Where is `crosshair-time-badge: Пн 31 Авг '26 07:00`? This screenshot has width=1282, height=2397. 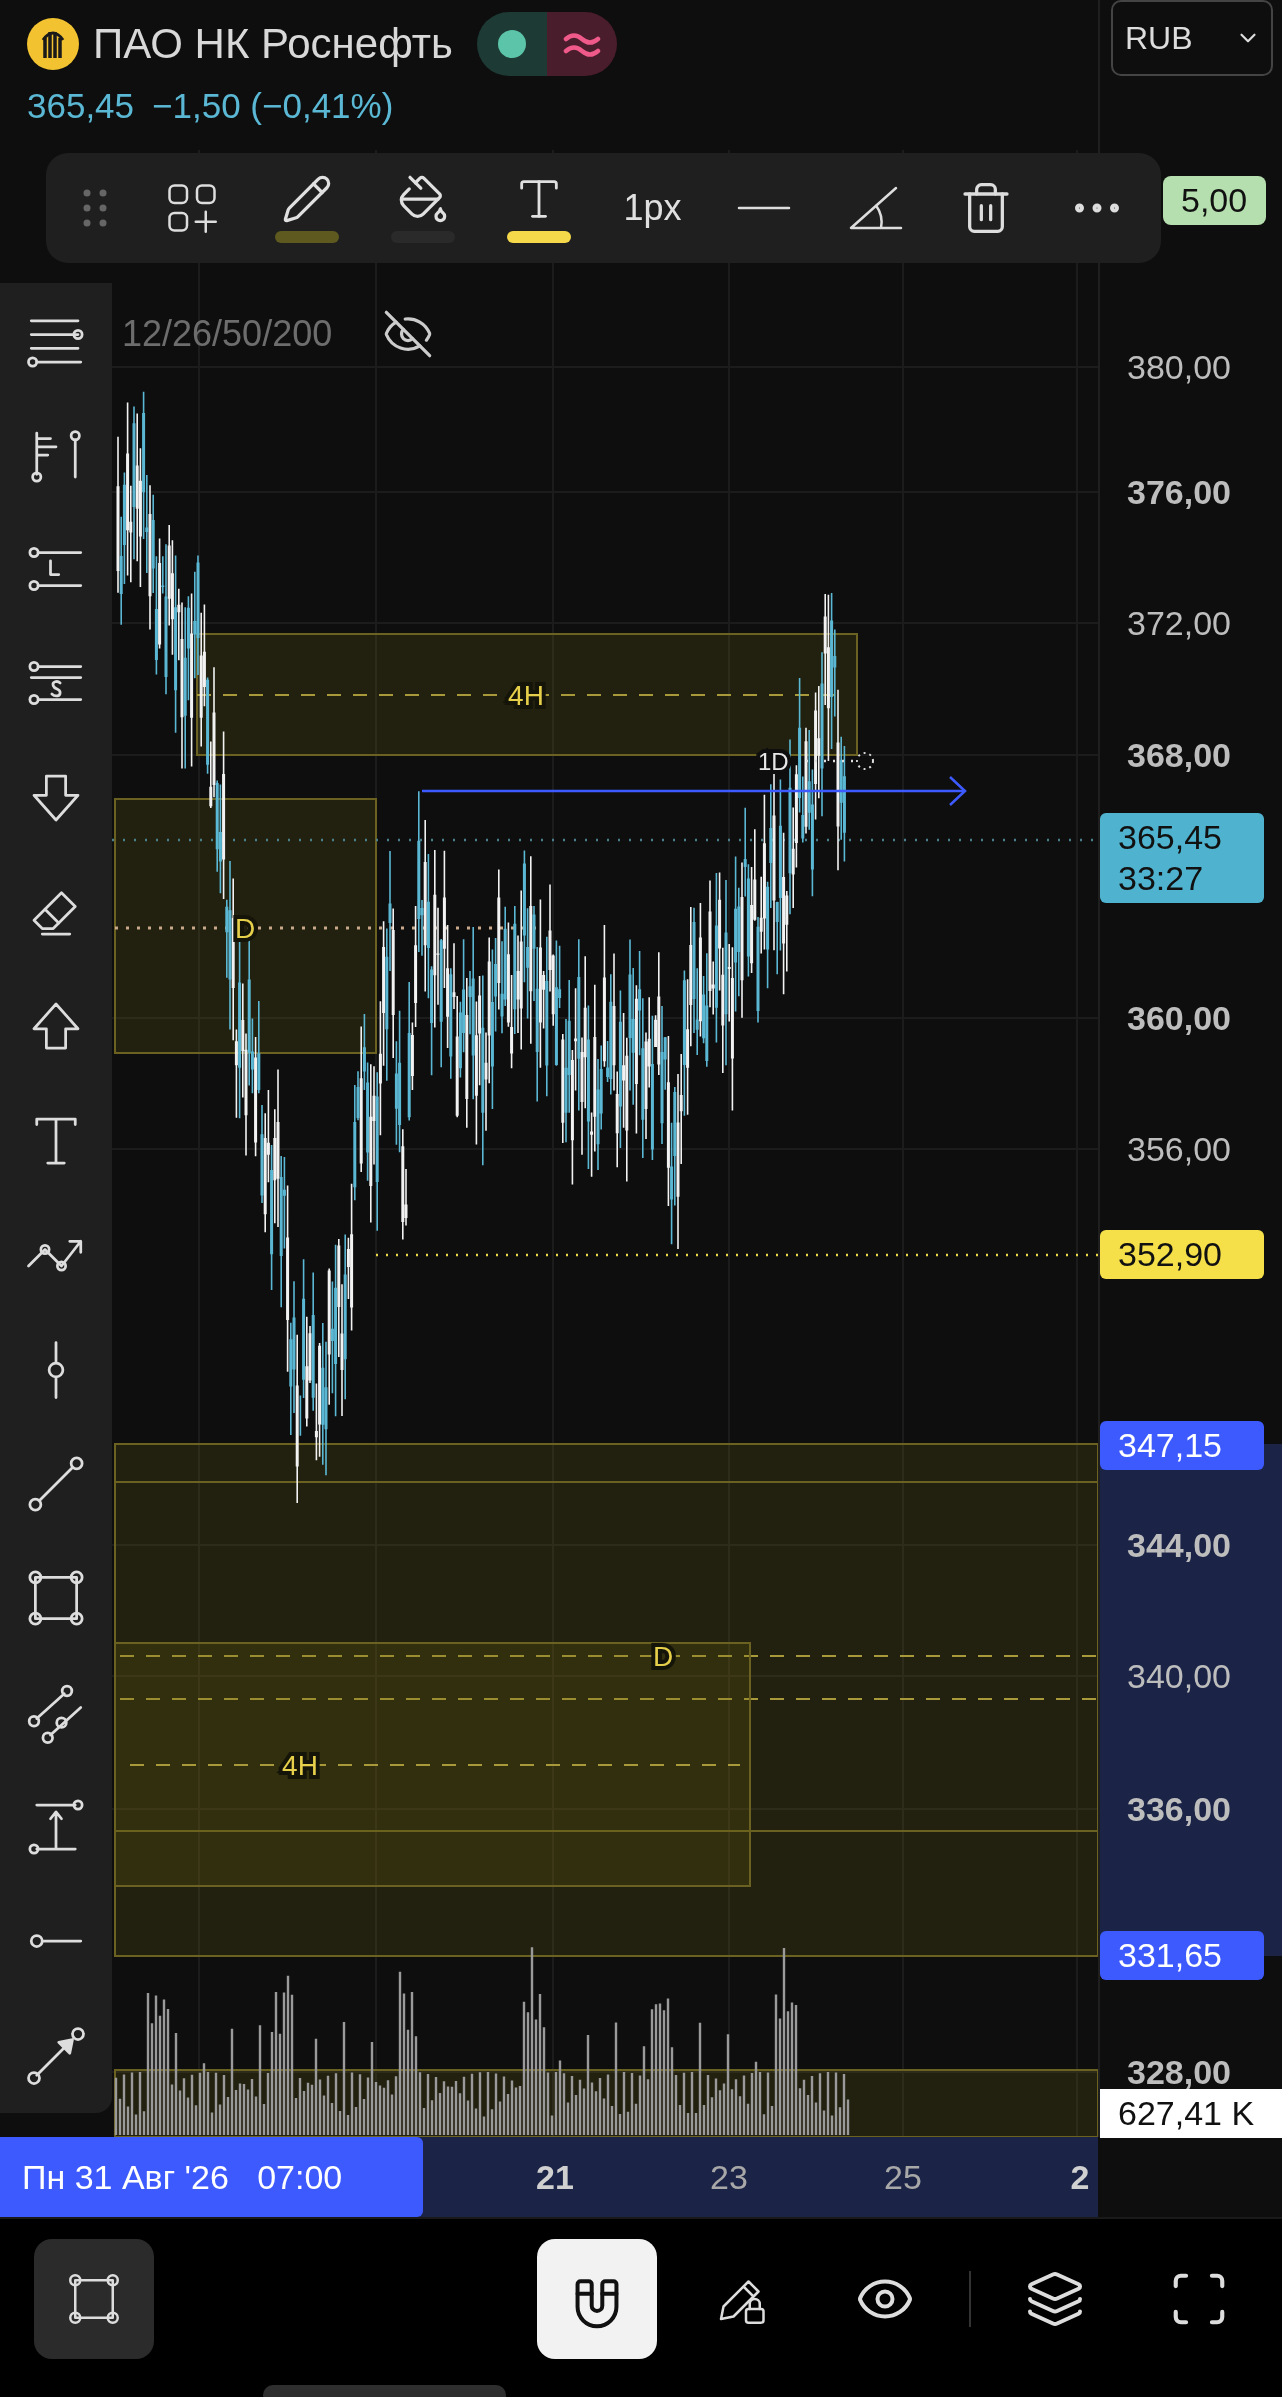
crosshair-time-badge: Пн 31 Авг '26 07:00 is located at coordinates (211, 2177).